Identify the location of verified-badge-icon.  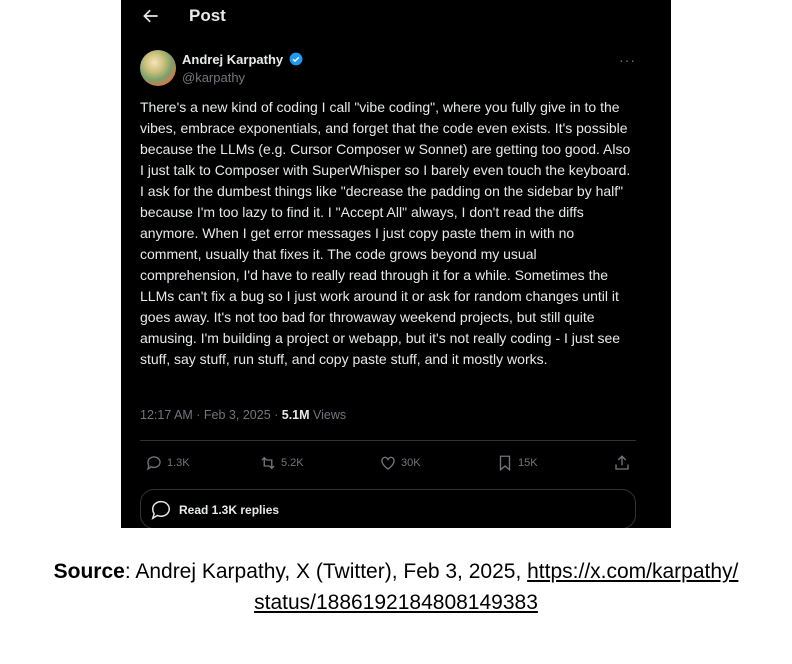
(296, 59).